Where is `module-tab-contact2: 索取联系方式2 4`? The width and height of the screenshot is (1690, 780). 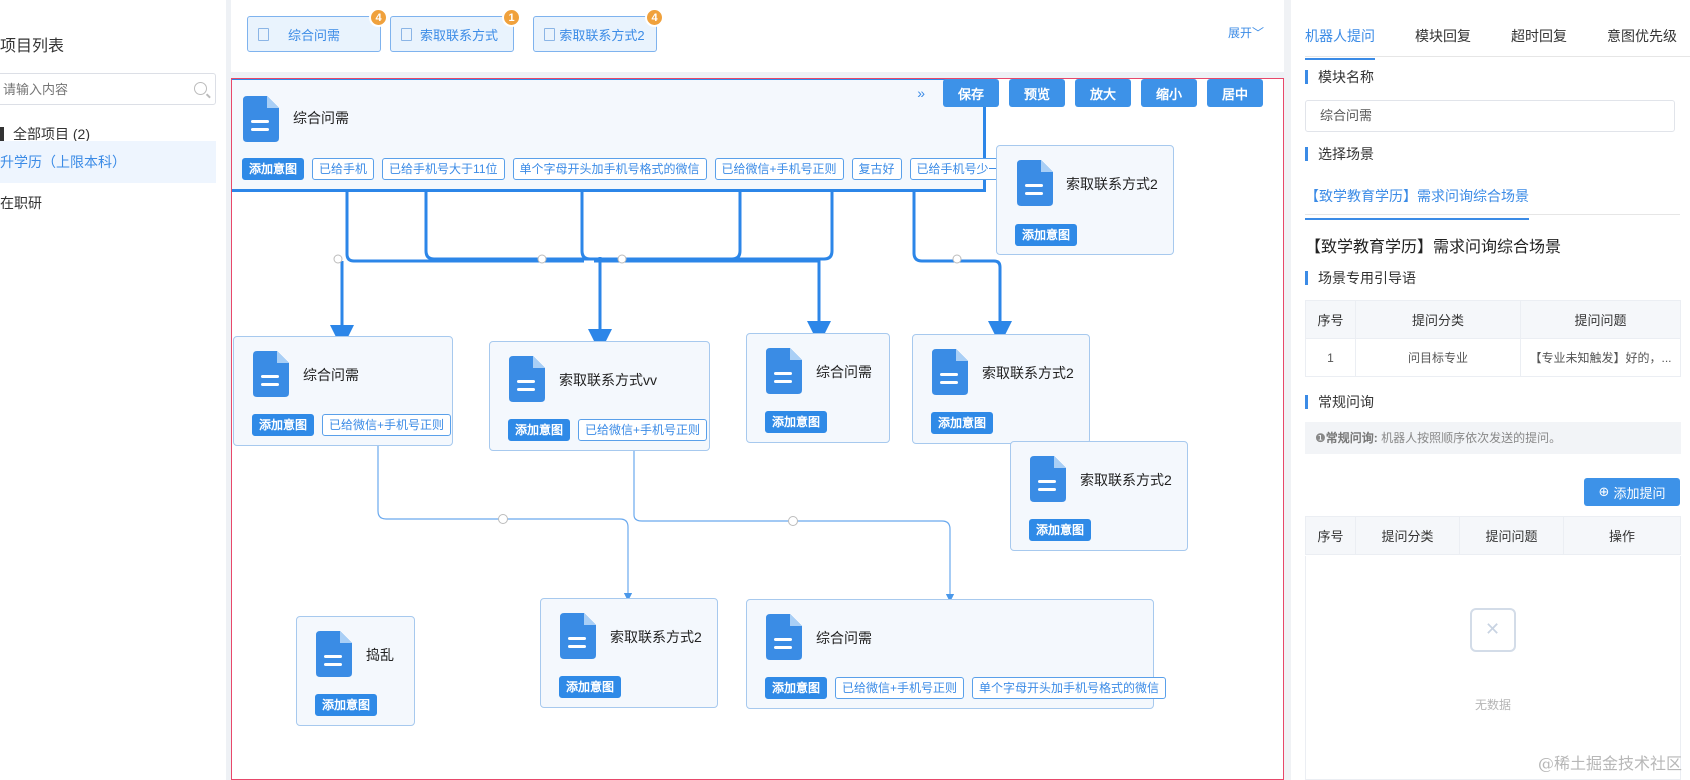
module-tab-contact2: 索取联系方式2 4 is located at coordinates (598, 30).